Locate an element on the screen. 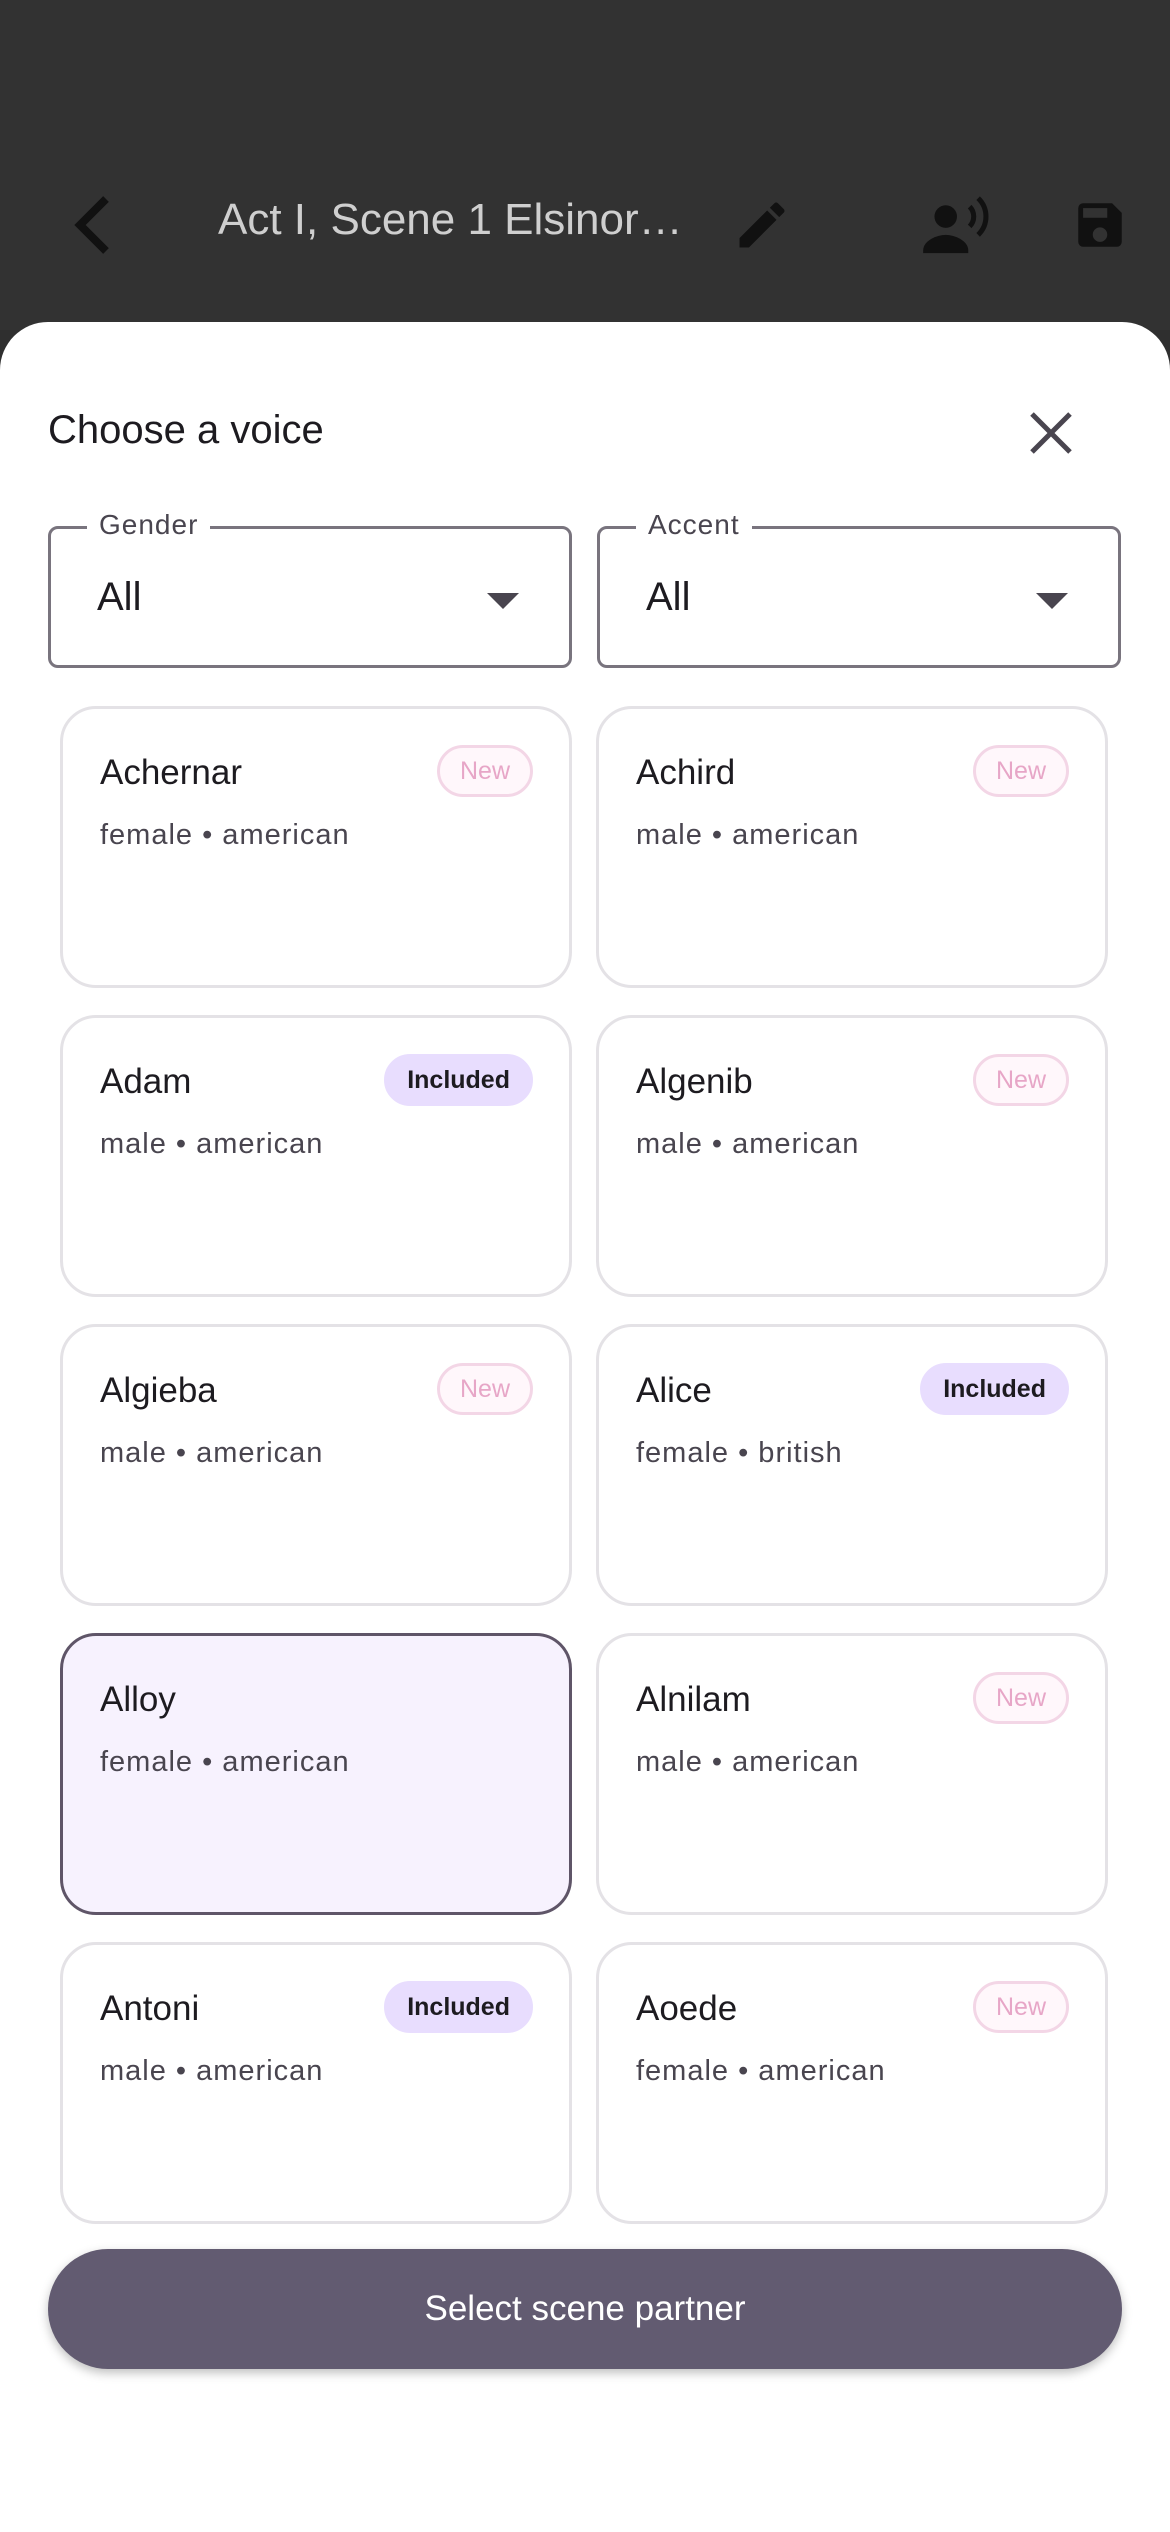  voice-card-algieba: Algieba male • american New is located at coordinates (316, 1465).